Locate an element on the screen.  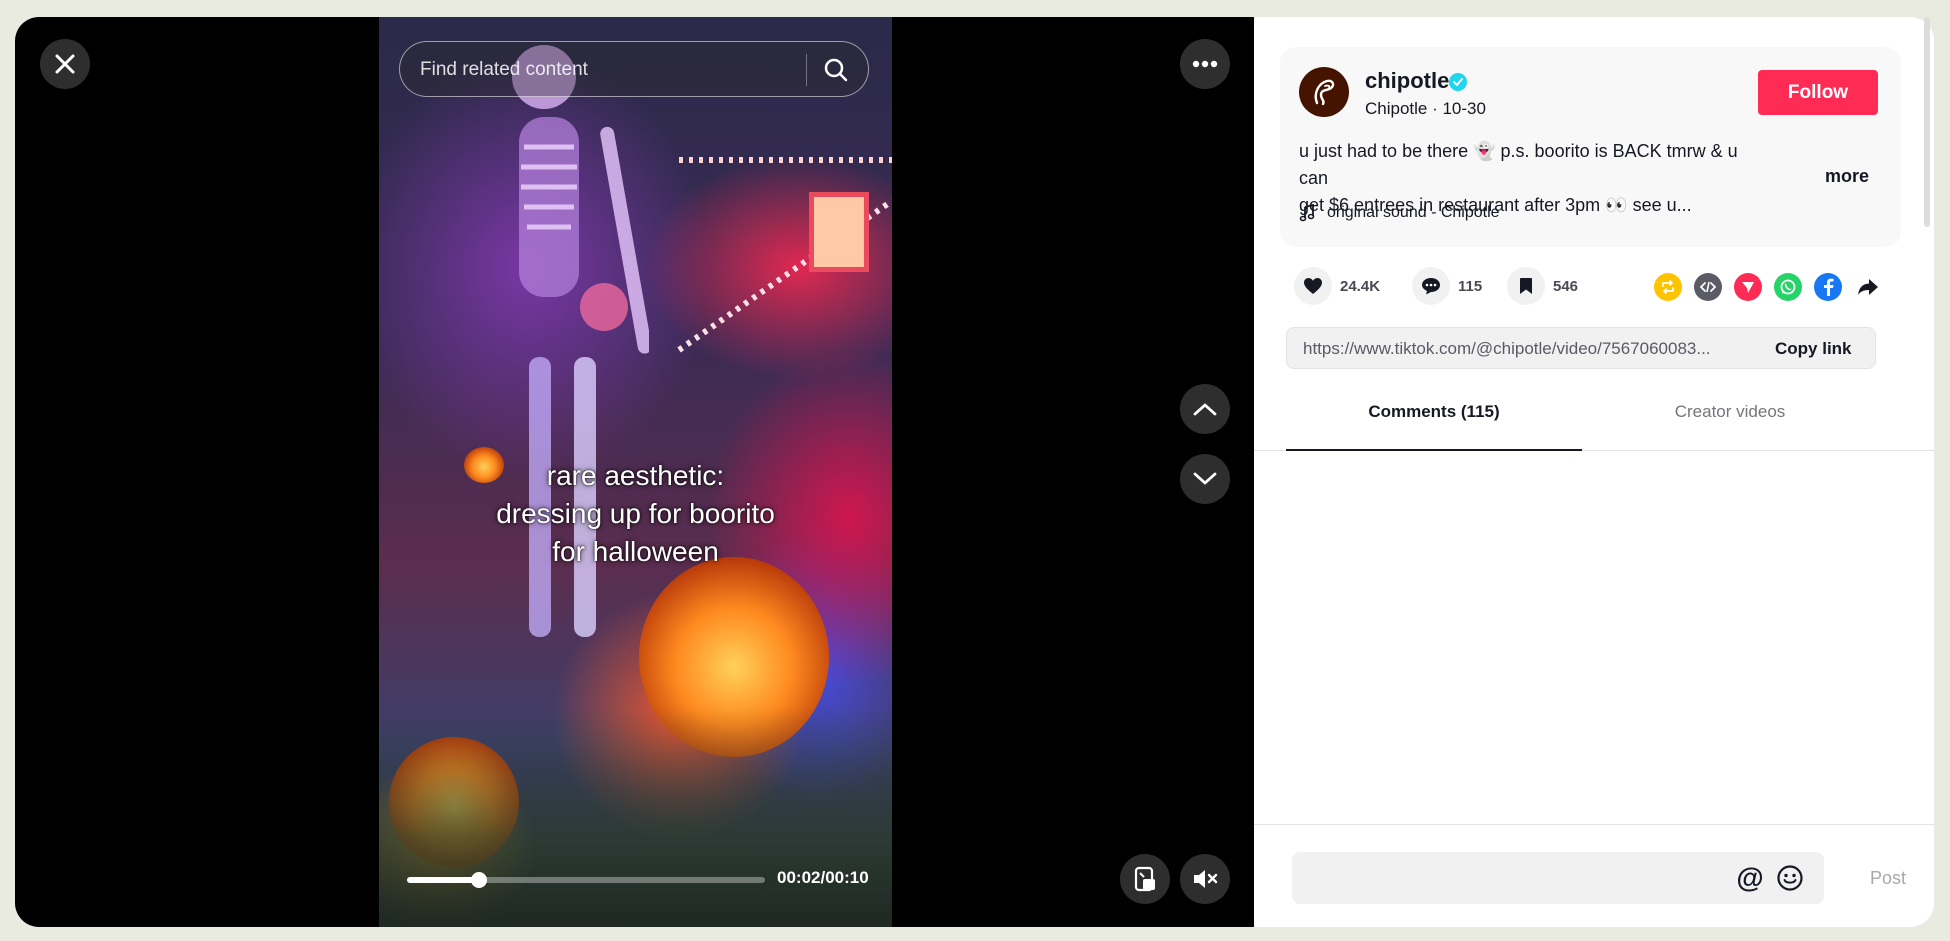
close-button is located at coordinates (65, 64).